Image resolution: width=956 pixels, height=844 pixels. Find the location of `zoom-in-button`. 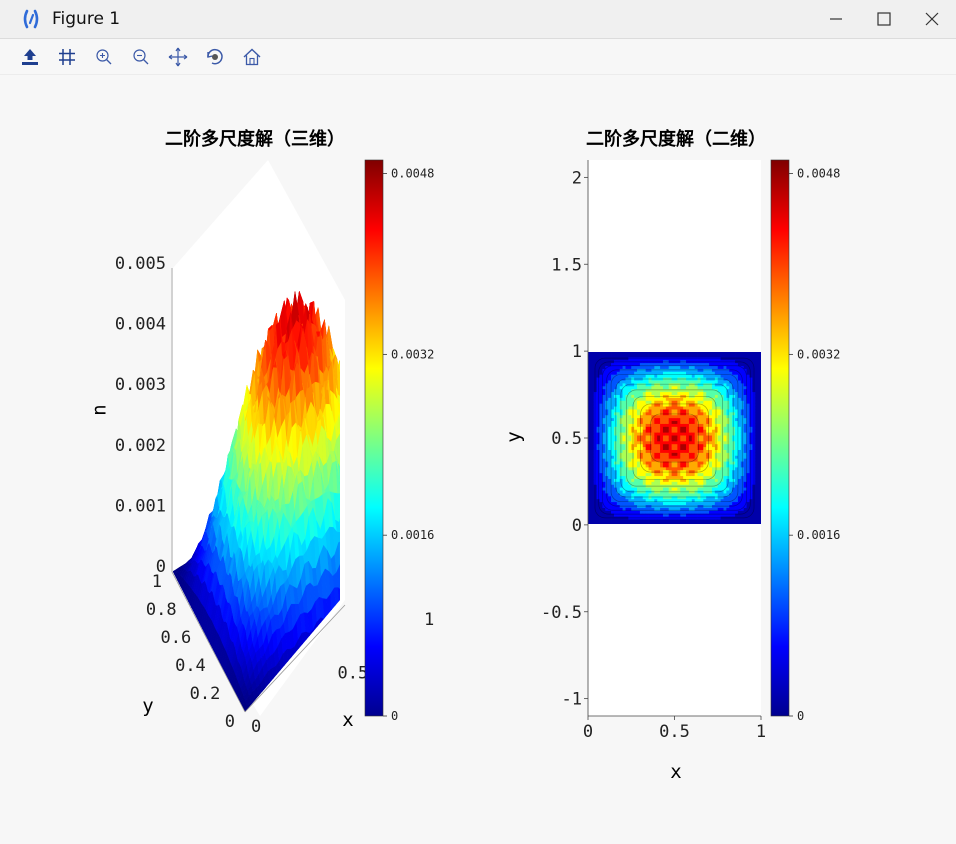

zoom-in-button is located at coordinates (103, 57).